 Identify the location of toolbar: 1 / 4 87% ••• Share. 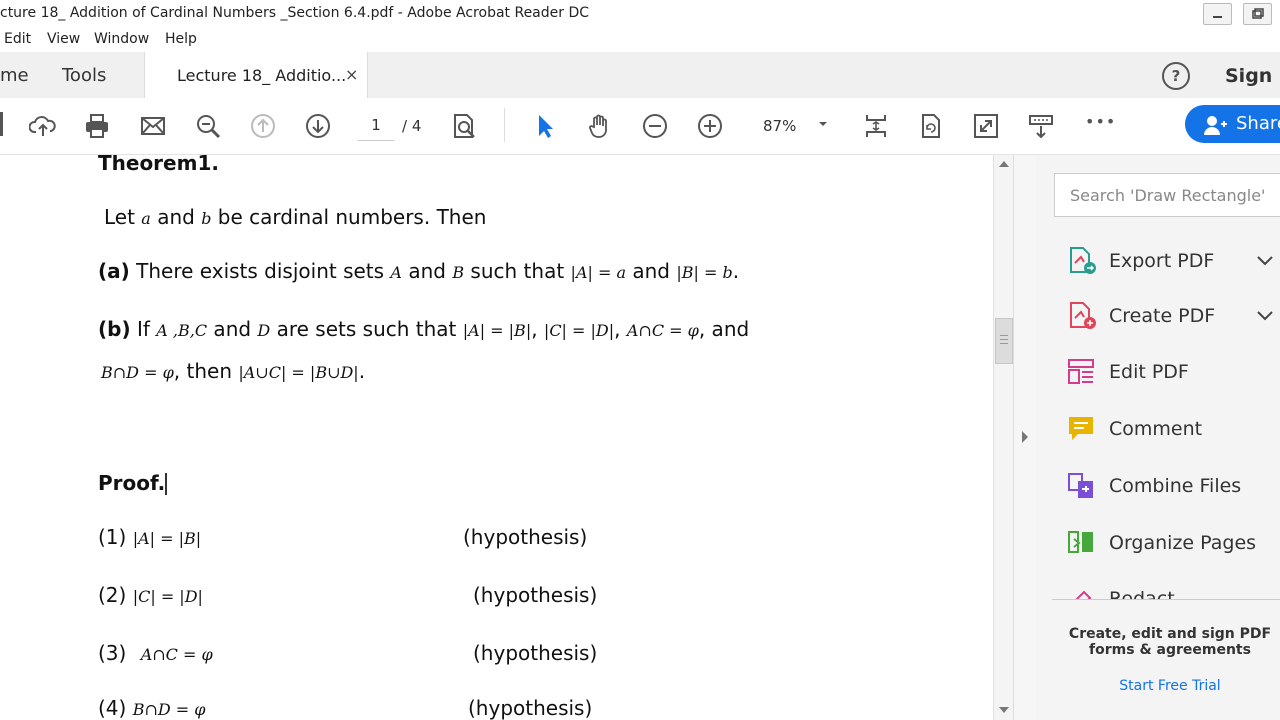
(640, 126).